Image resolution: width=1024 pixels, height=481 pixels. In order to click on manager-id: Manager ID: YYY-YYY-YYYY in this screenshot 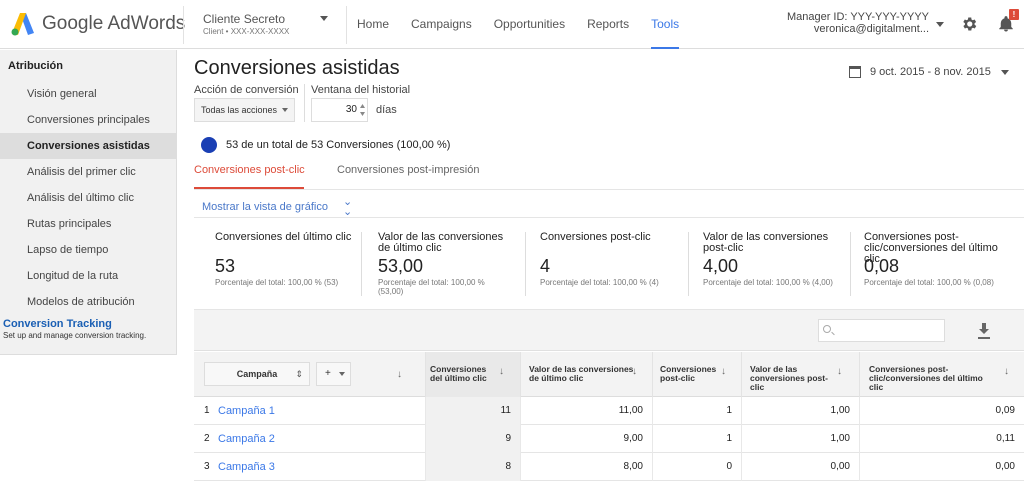, I will do `click(857, 17)`.